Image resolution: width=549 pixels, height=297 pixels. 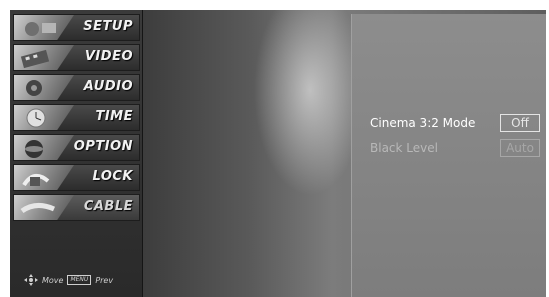 What do you see at coordinates (44, 117) in the screenshot?
I see `clock-picture-icon` at bounding box center [44, 117].